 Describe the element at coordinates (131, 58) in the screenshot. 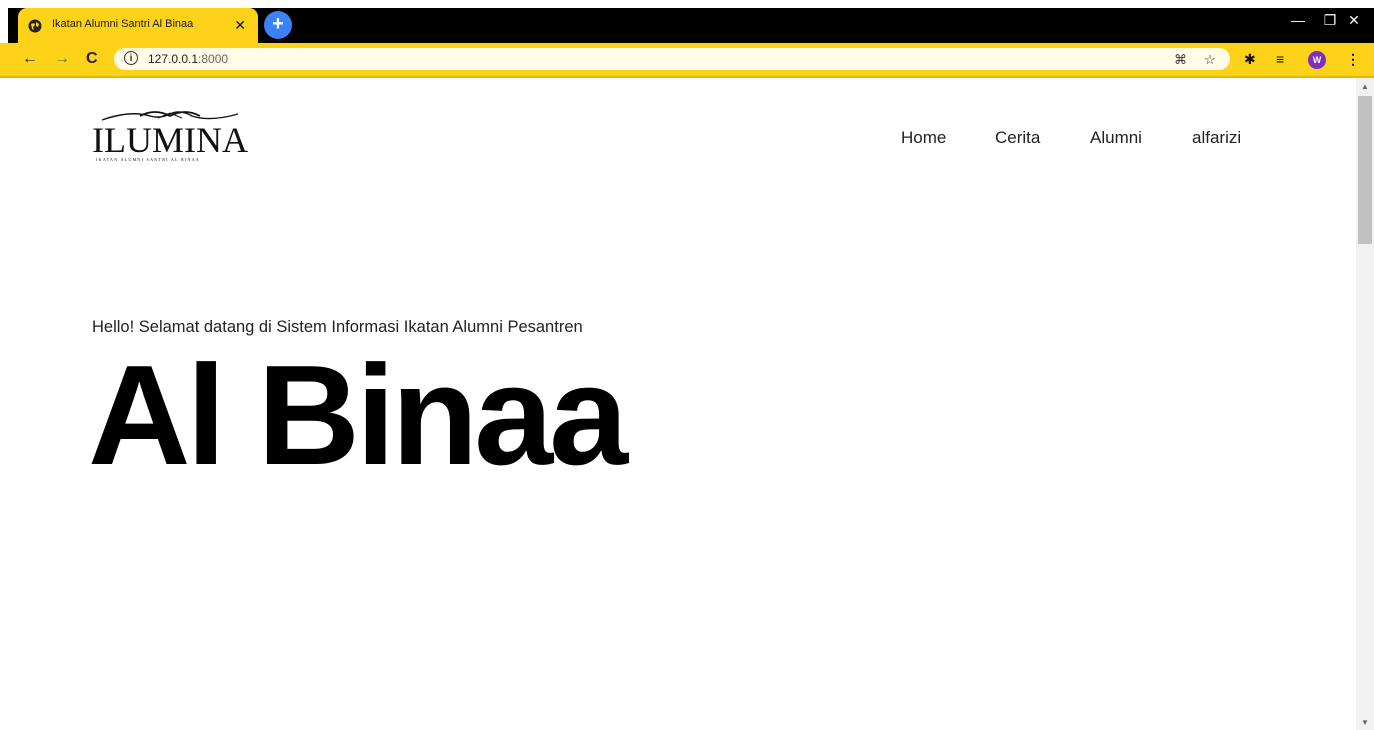

I see `site-info-icon: i` at that location.